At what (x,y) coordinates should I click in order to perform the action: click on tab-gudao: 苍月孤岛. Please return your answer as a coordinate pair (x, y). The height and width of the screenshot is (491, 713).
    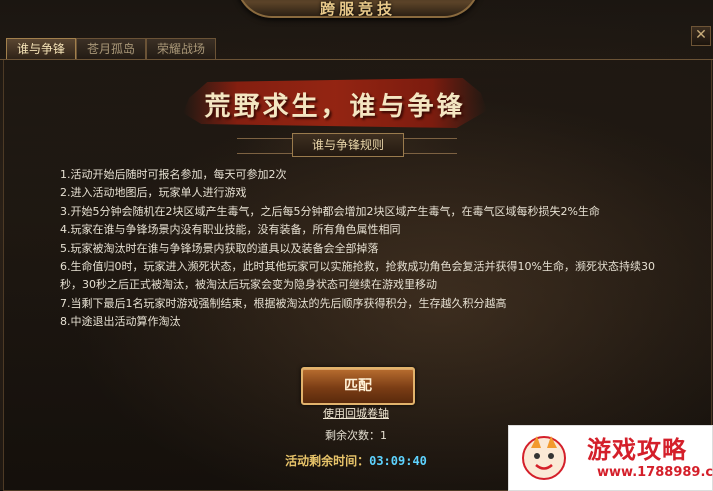
    Looking at the image, I should click on (111, 48).